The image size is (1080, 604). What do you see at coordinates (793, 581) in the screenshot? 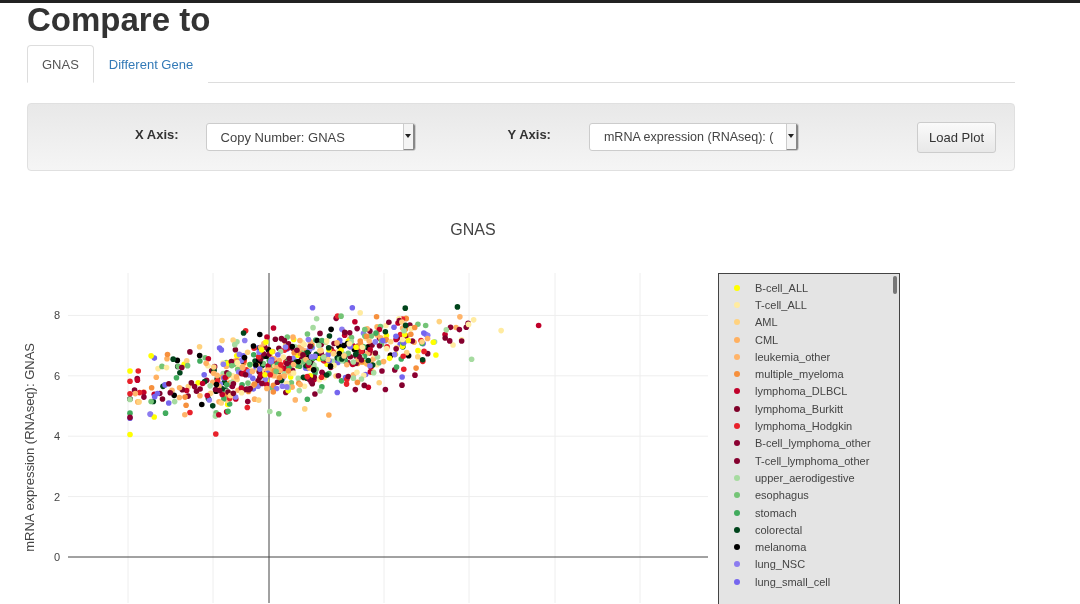
I see `legend-label: lung_small_cell` at bounding box center [793, 581].